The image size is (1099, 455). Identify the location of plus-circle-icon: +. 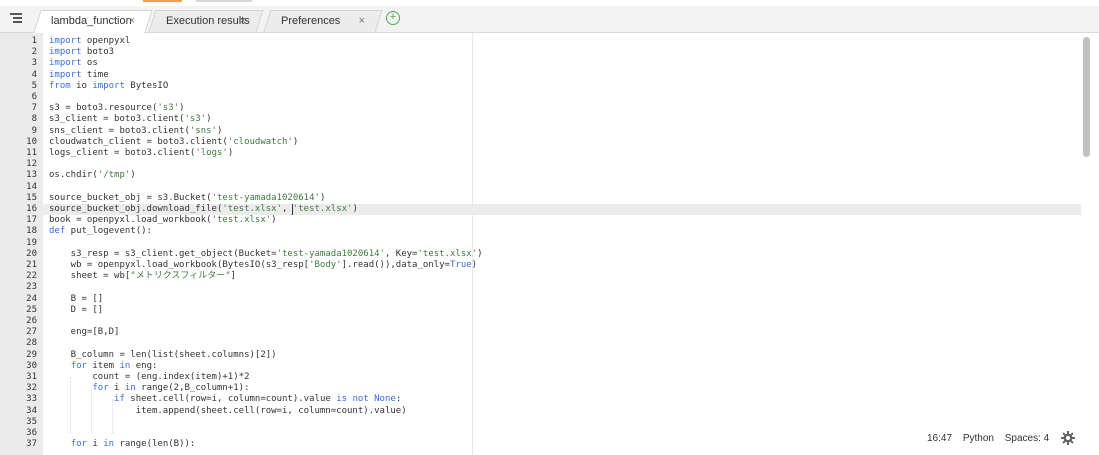
(393, 18).